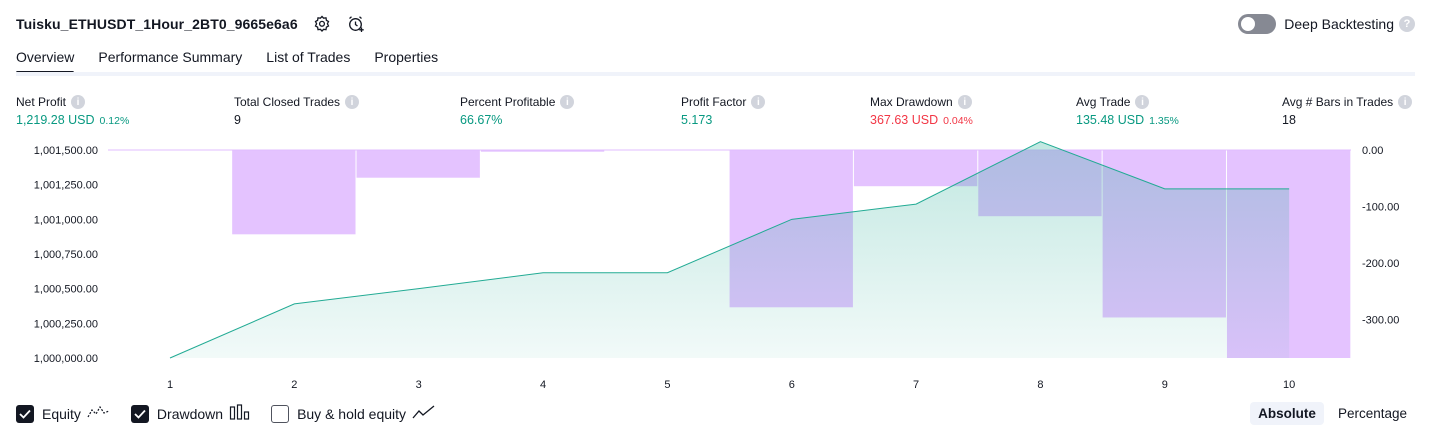  I want to click on buy-hold-line-icon, so click(424, 414).